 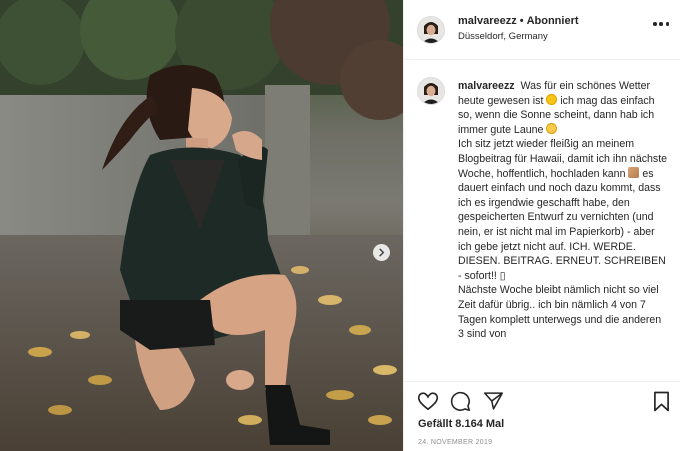 I want to click on follow-status: Abonniert, so click(x=553, y=21).